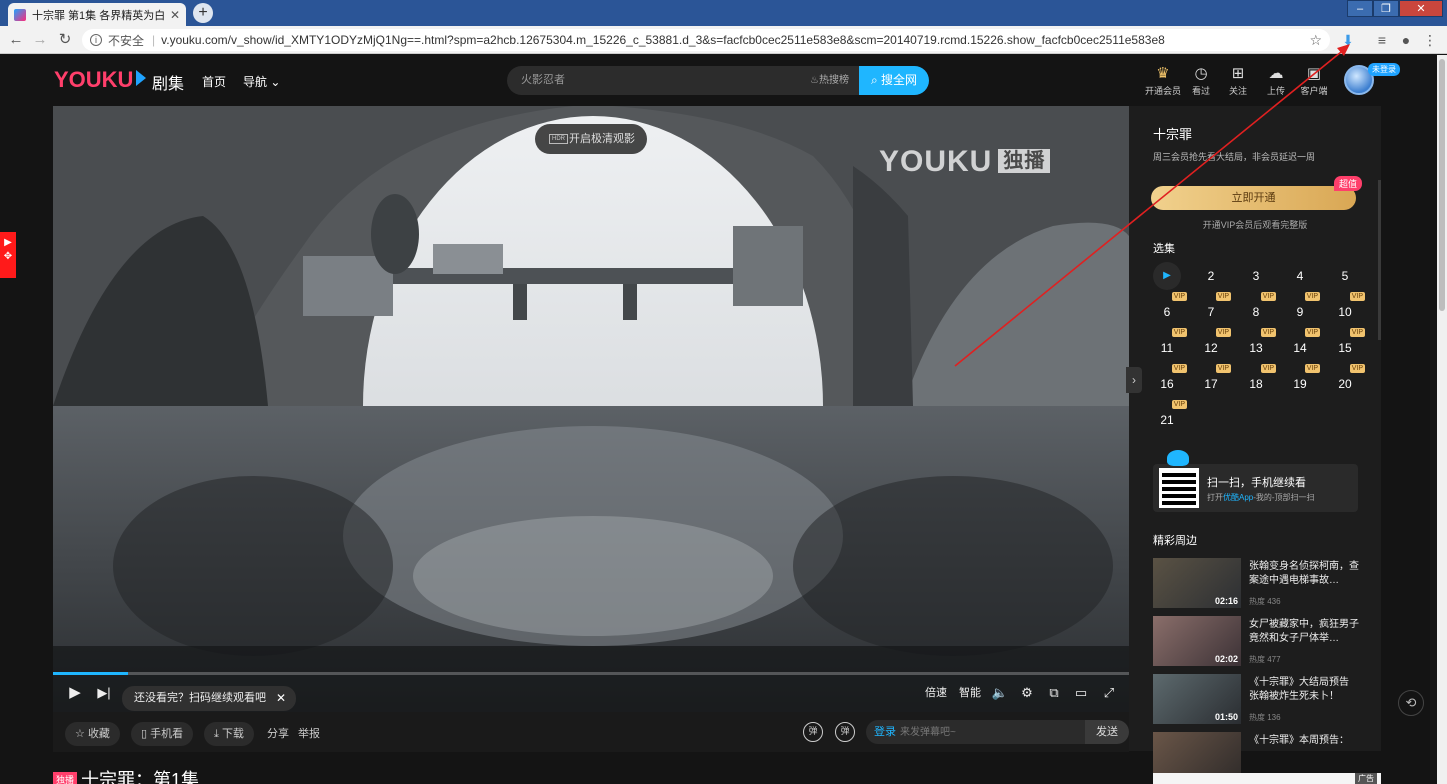 The height and width of the screenshot is (784, 1447). I want to click on theater-mode-icon: ▭, so click(1081, 693).